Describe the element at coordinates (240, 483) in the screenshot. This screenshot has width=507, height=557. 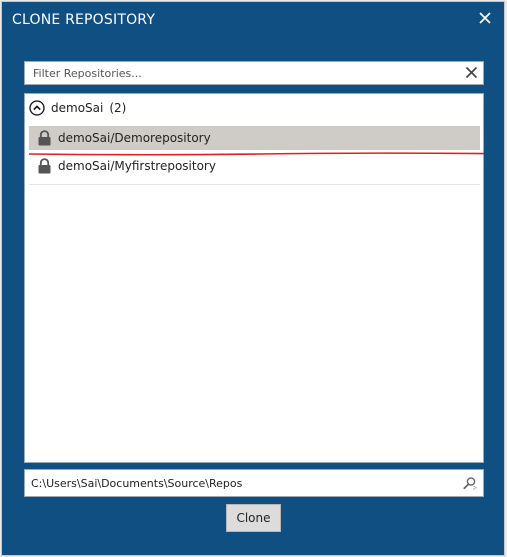
I see `local-path-input` at that location.